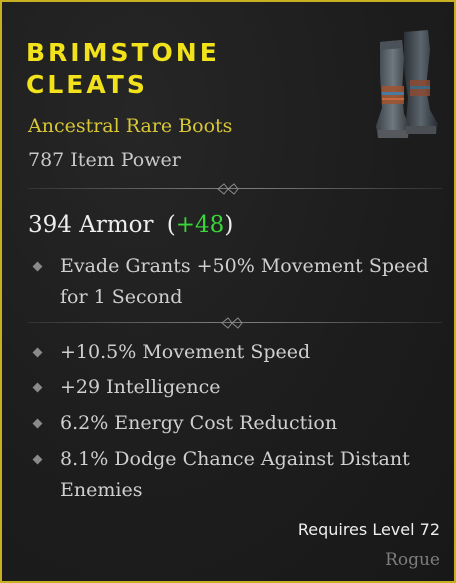 This screenshot has height=583, width=456. I want to click on affix-line: +10.5% Movement Speed, so click(185, 352).